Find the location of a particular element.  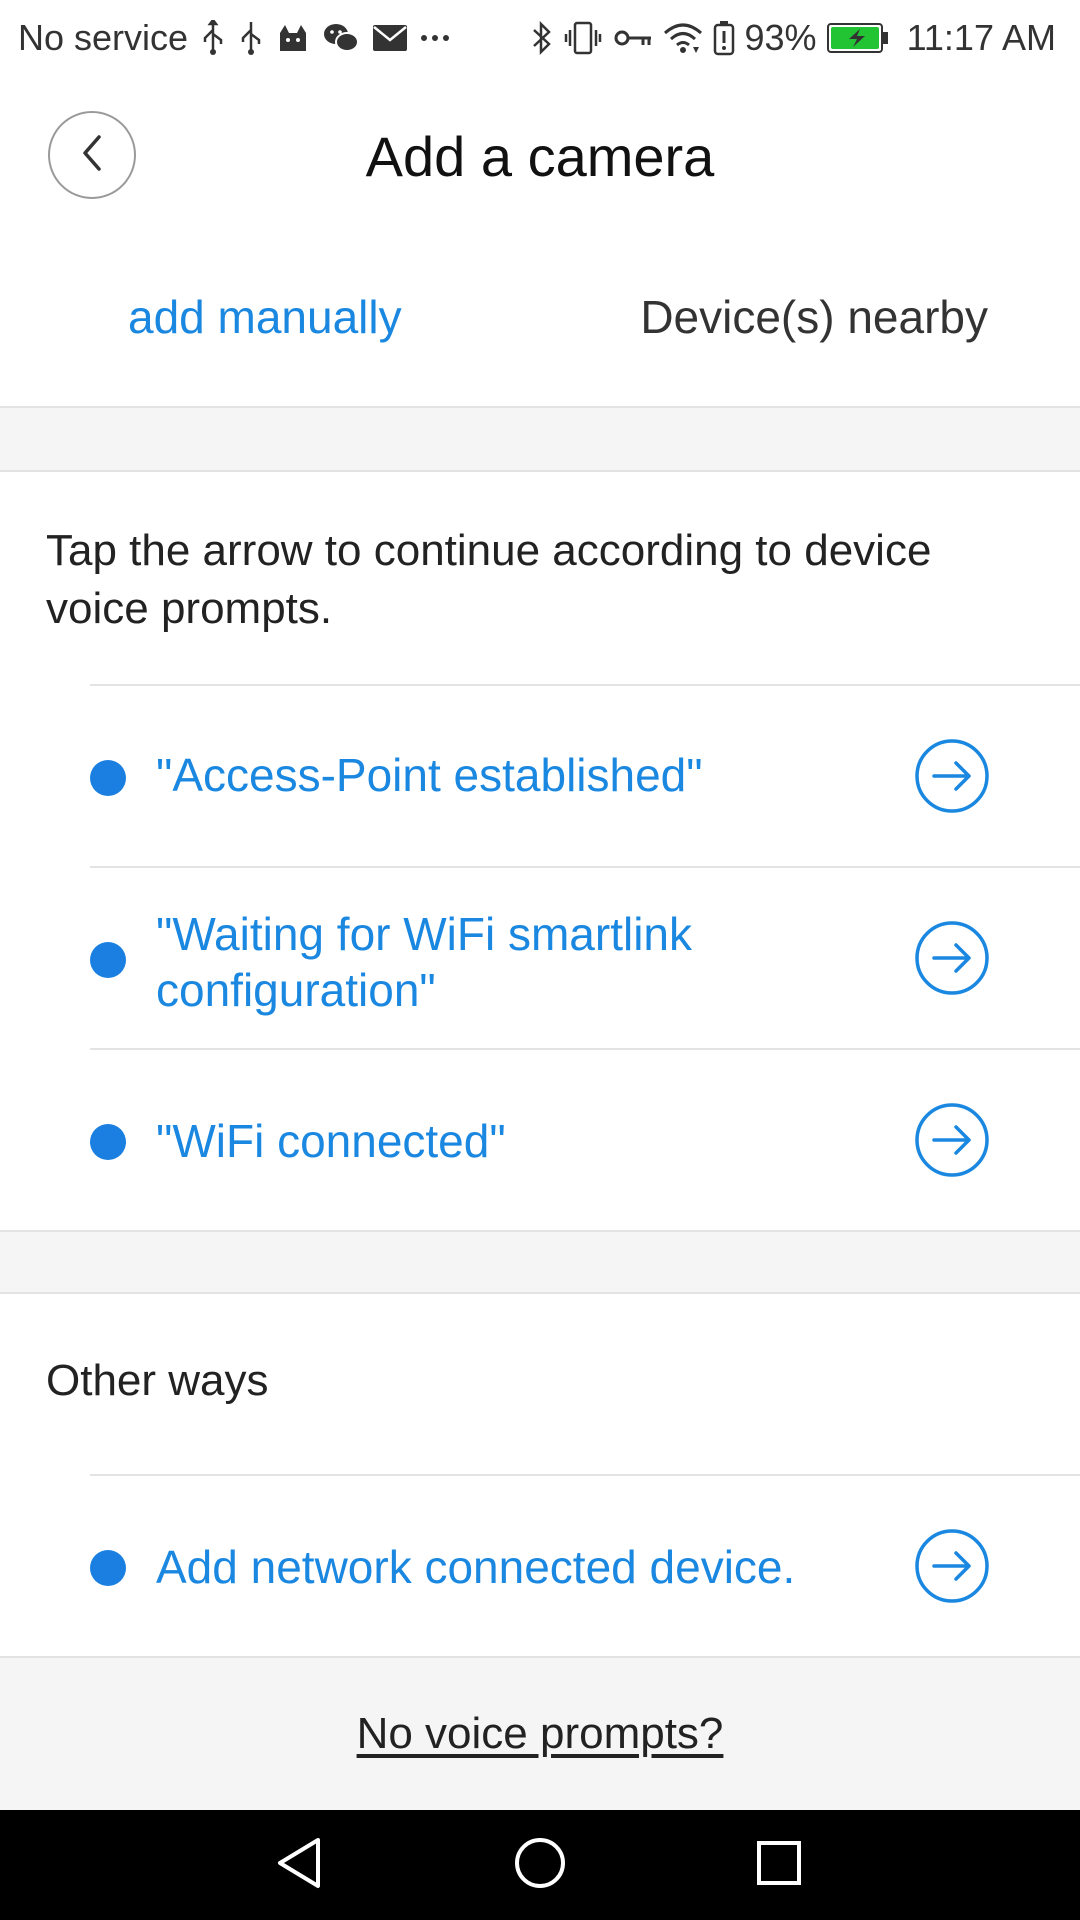

status-bar-right: 93% 11:17 AM is located at coordinates (793, 38).